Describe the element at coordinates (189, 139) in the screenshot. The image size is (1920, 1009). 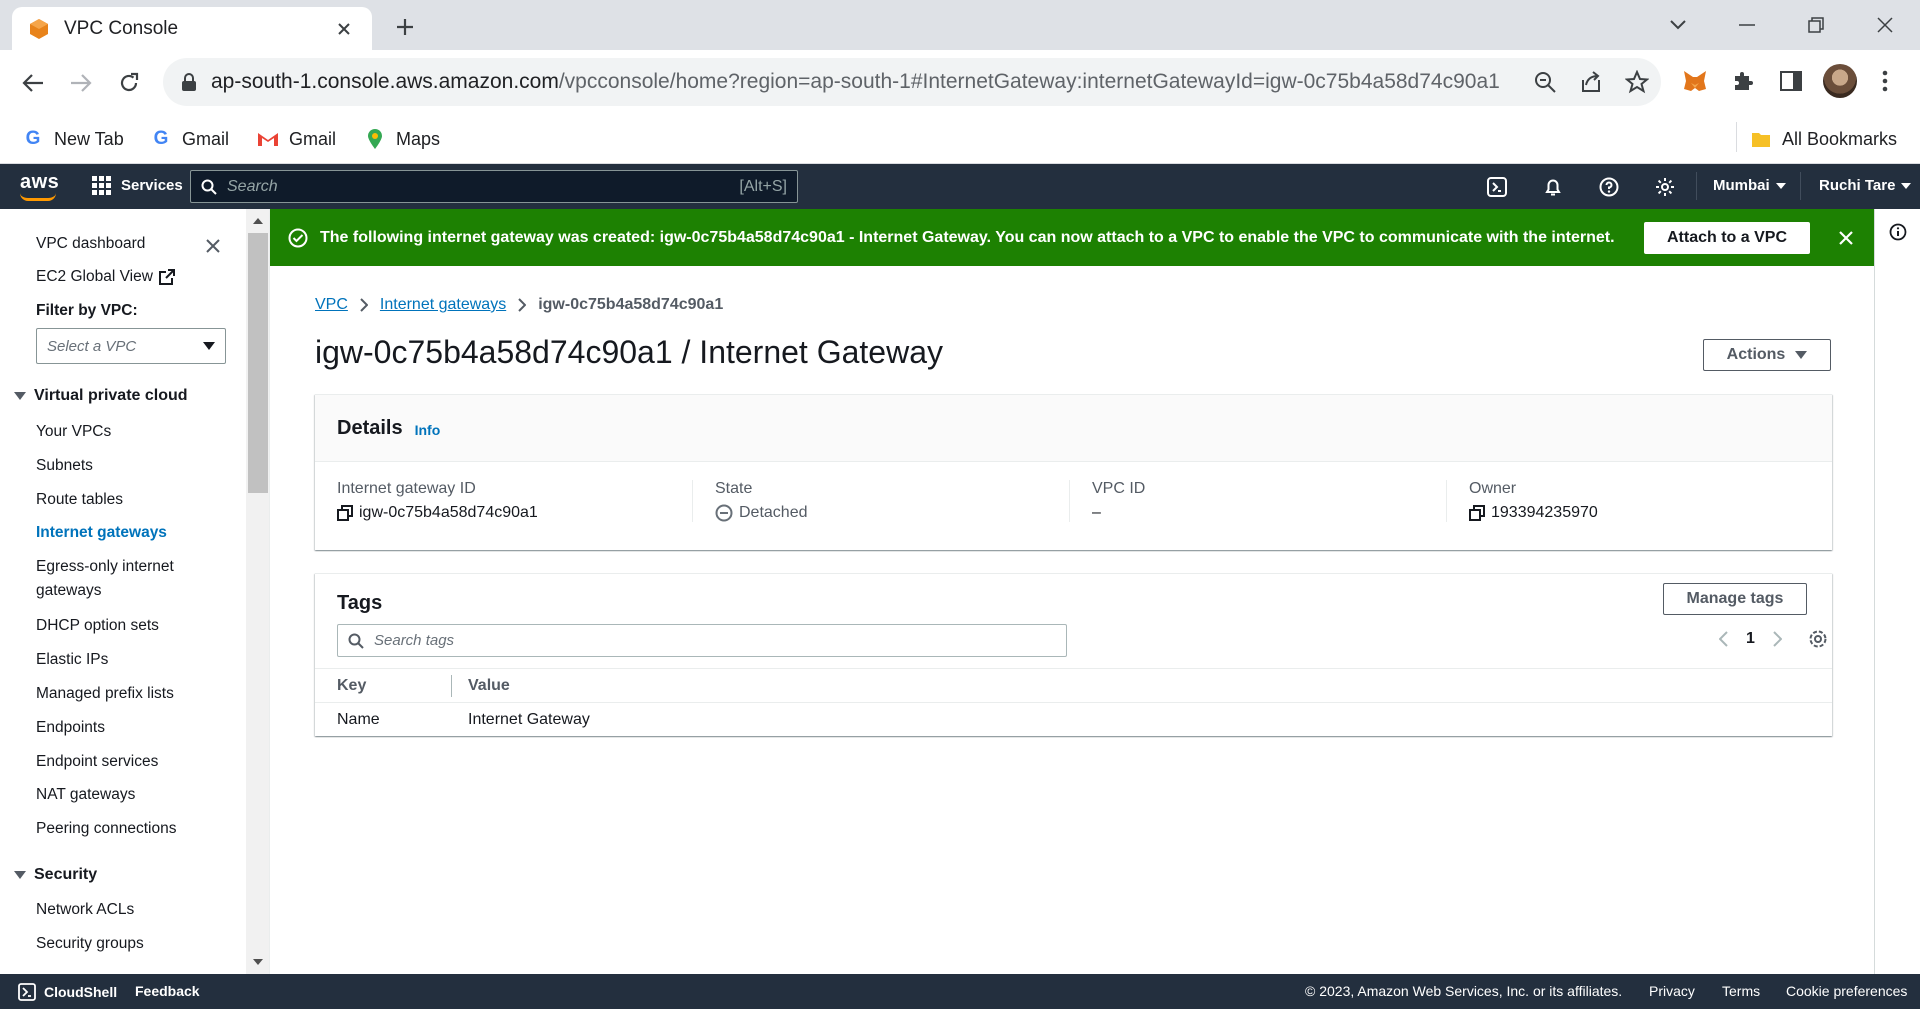
I see `bookmark-gmail-google: G Gmail` at that location.